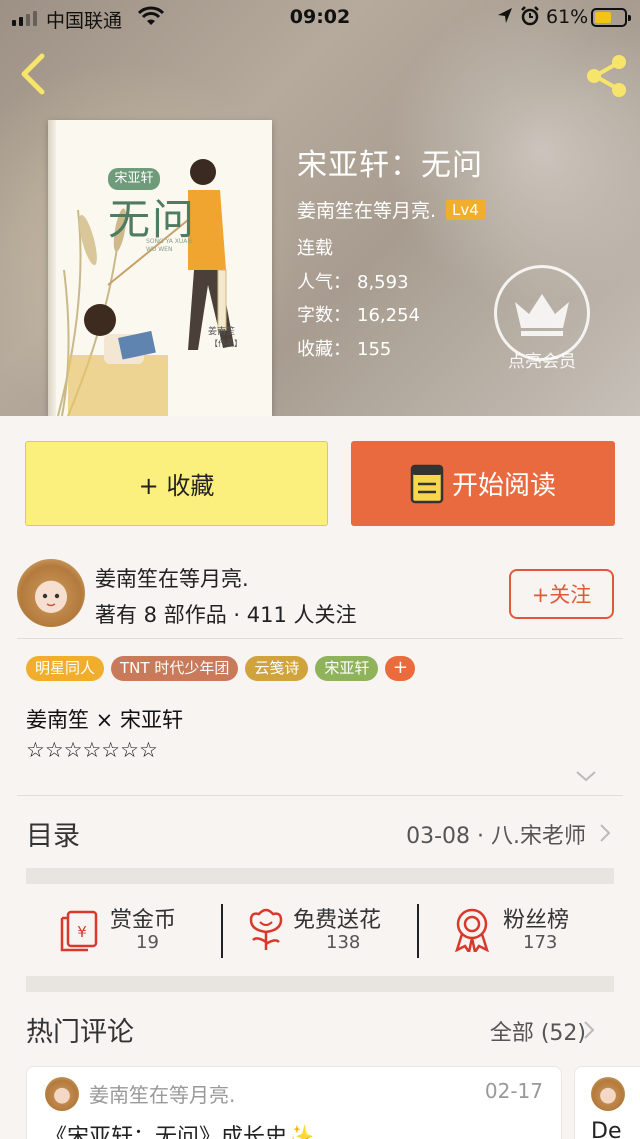 Image resolution: width=640 pixels, height=1139 pixels. Describe the element at coordinates (400, 668) in the screenshot. I see `add-tag-button: +` at that location.